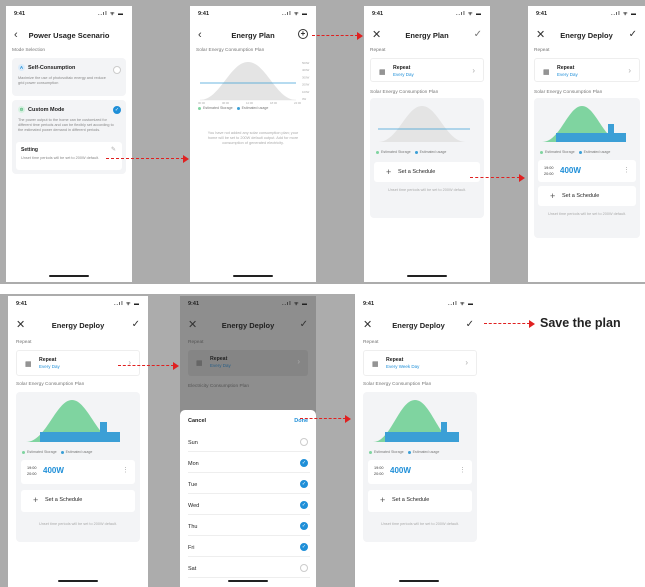 This screenshot has width=645, height=587. Describe the element at coordinates (249, 527) in the screenshot. I see `day-row-thu: Thu ✓` at that location.